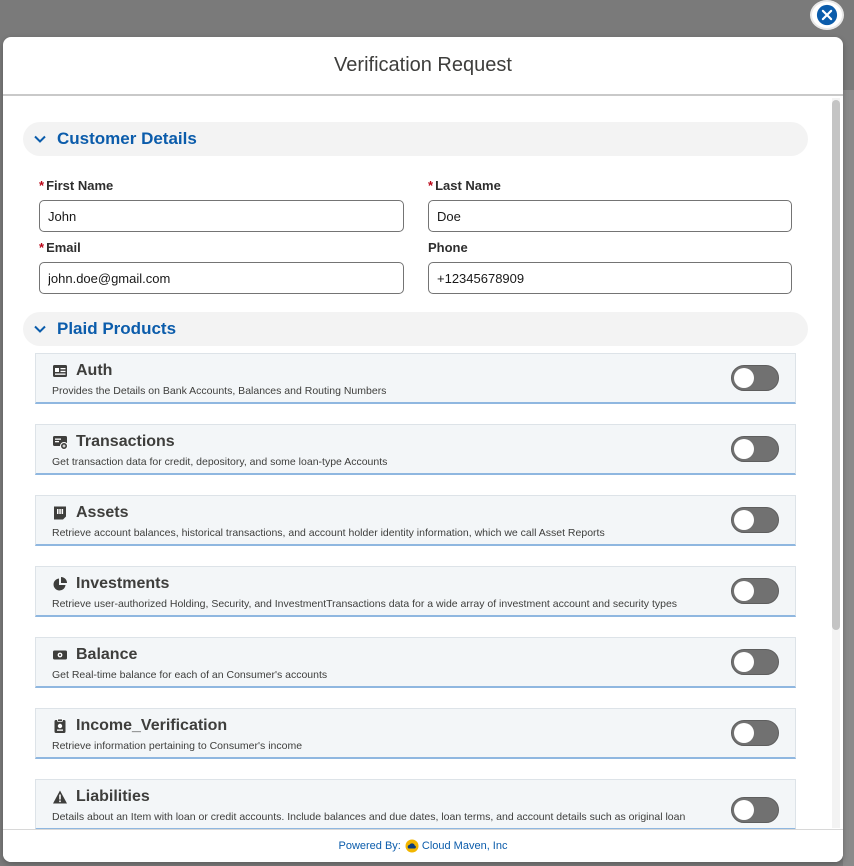 The width and height of the screenshot is (854, 866). What do you see at coordinates (221, 216) in the screenshot?
I see `first-name-input` at bounding box center [221, 216].